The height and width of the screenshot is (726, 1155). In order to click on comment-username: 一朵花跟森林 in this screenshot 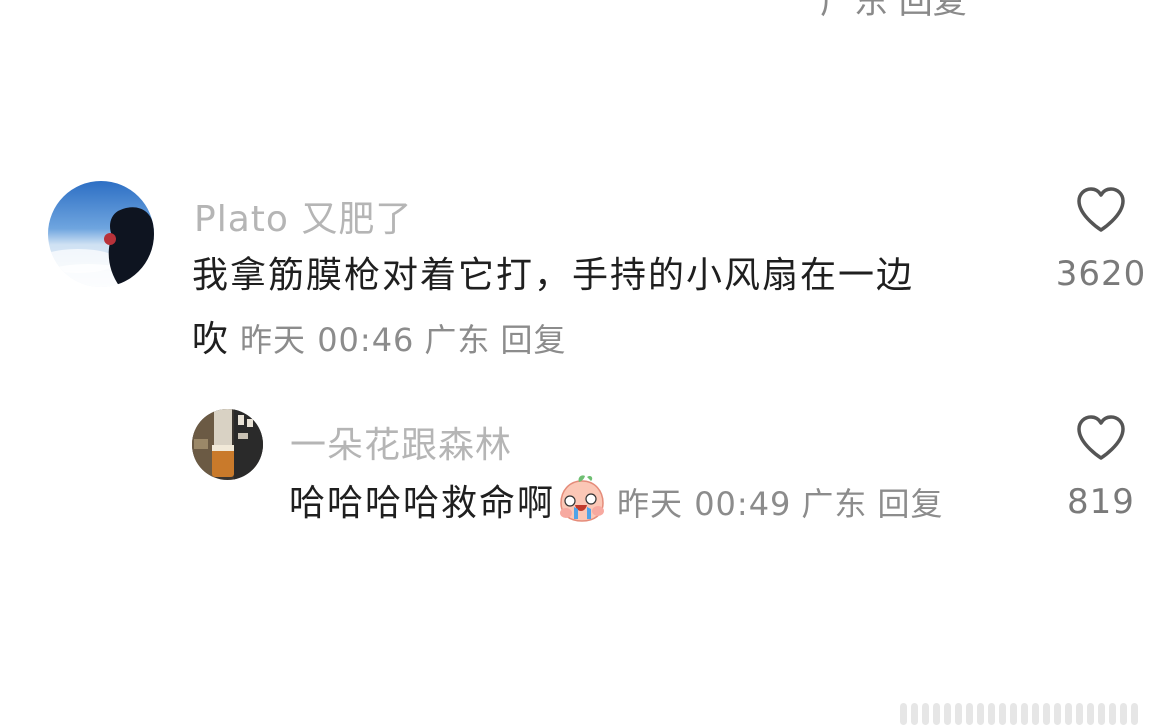, I will do `click(401, 442)`.